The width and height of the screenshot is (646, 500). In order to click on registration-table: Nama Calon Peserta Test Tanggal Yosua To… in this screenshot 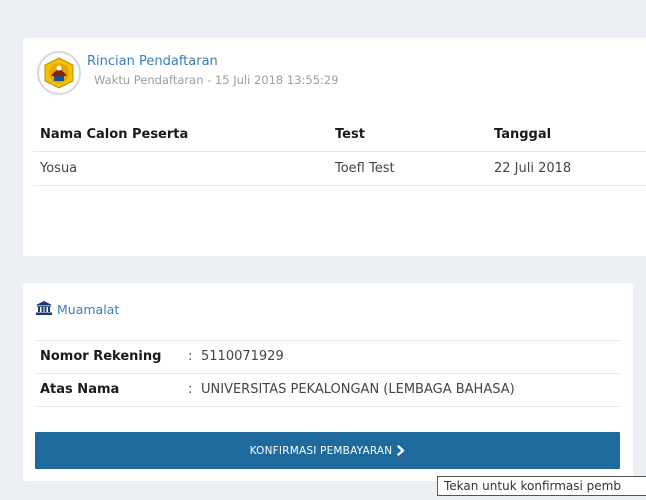, I will do `click(339, 152)`.